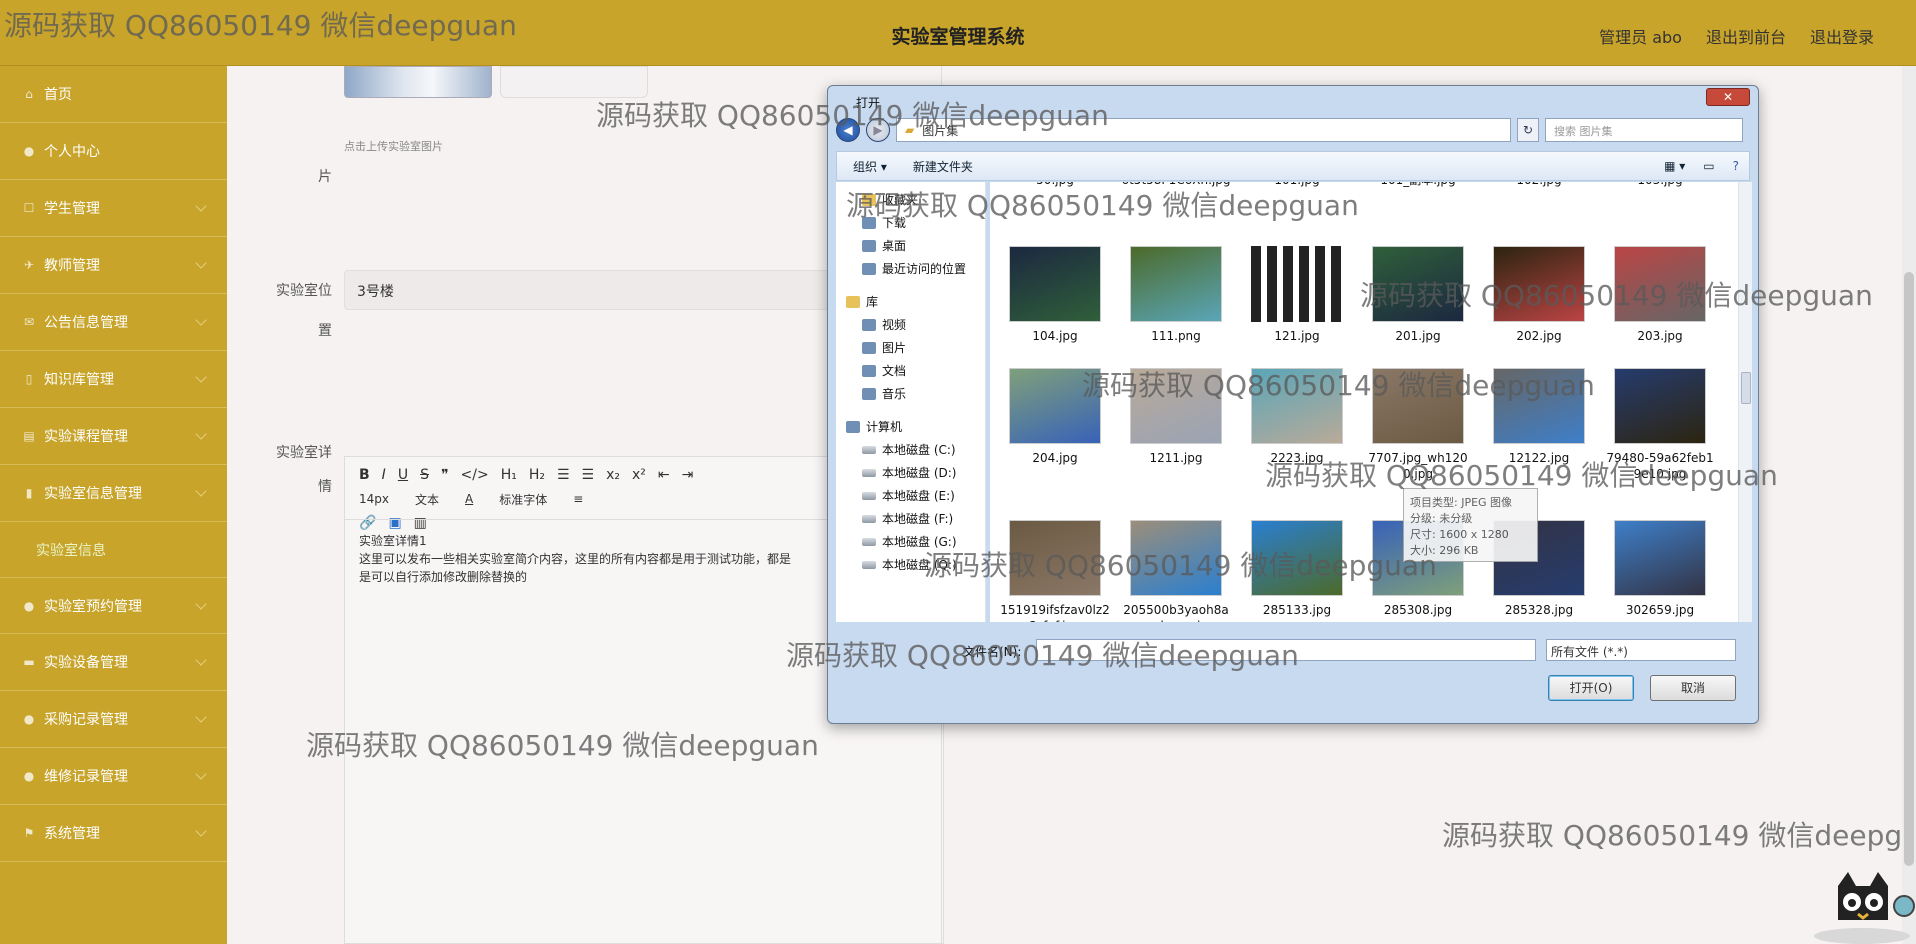 Image resolution: width=1916 pixels, height=944 pixels. Describe the element at coordinates (113, 605) in the screenshot. I see `sidebar-item-booking: ● 实验室预约管理` at that location.